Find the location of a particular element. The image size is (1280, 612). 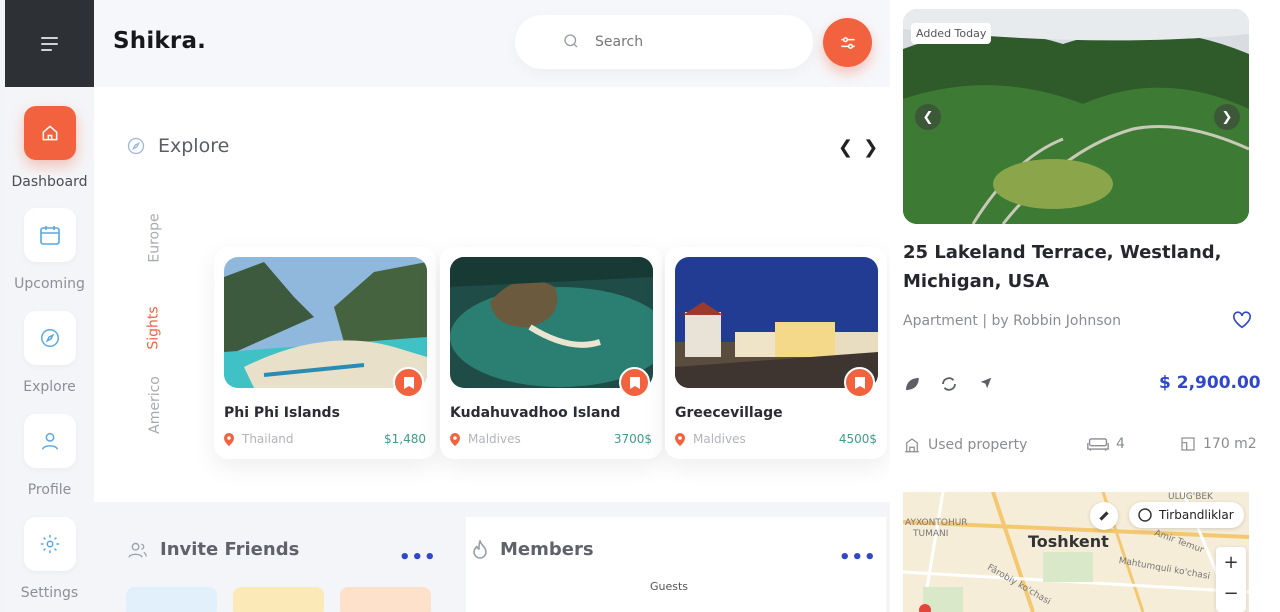

destination-price: $1,480 is located at coordinates (405, 439).